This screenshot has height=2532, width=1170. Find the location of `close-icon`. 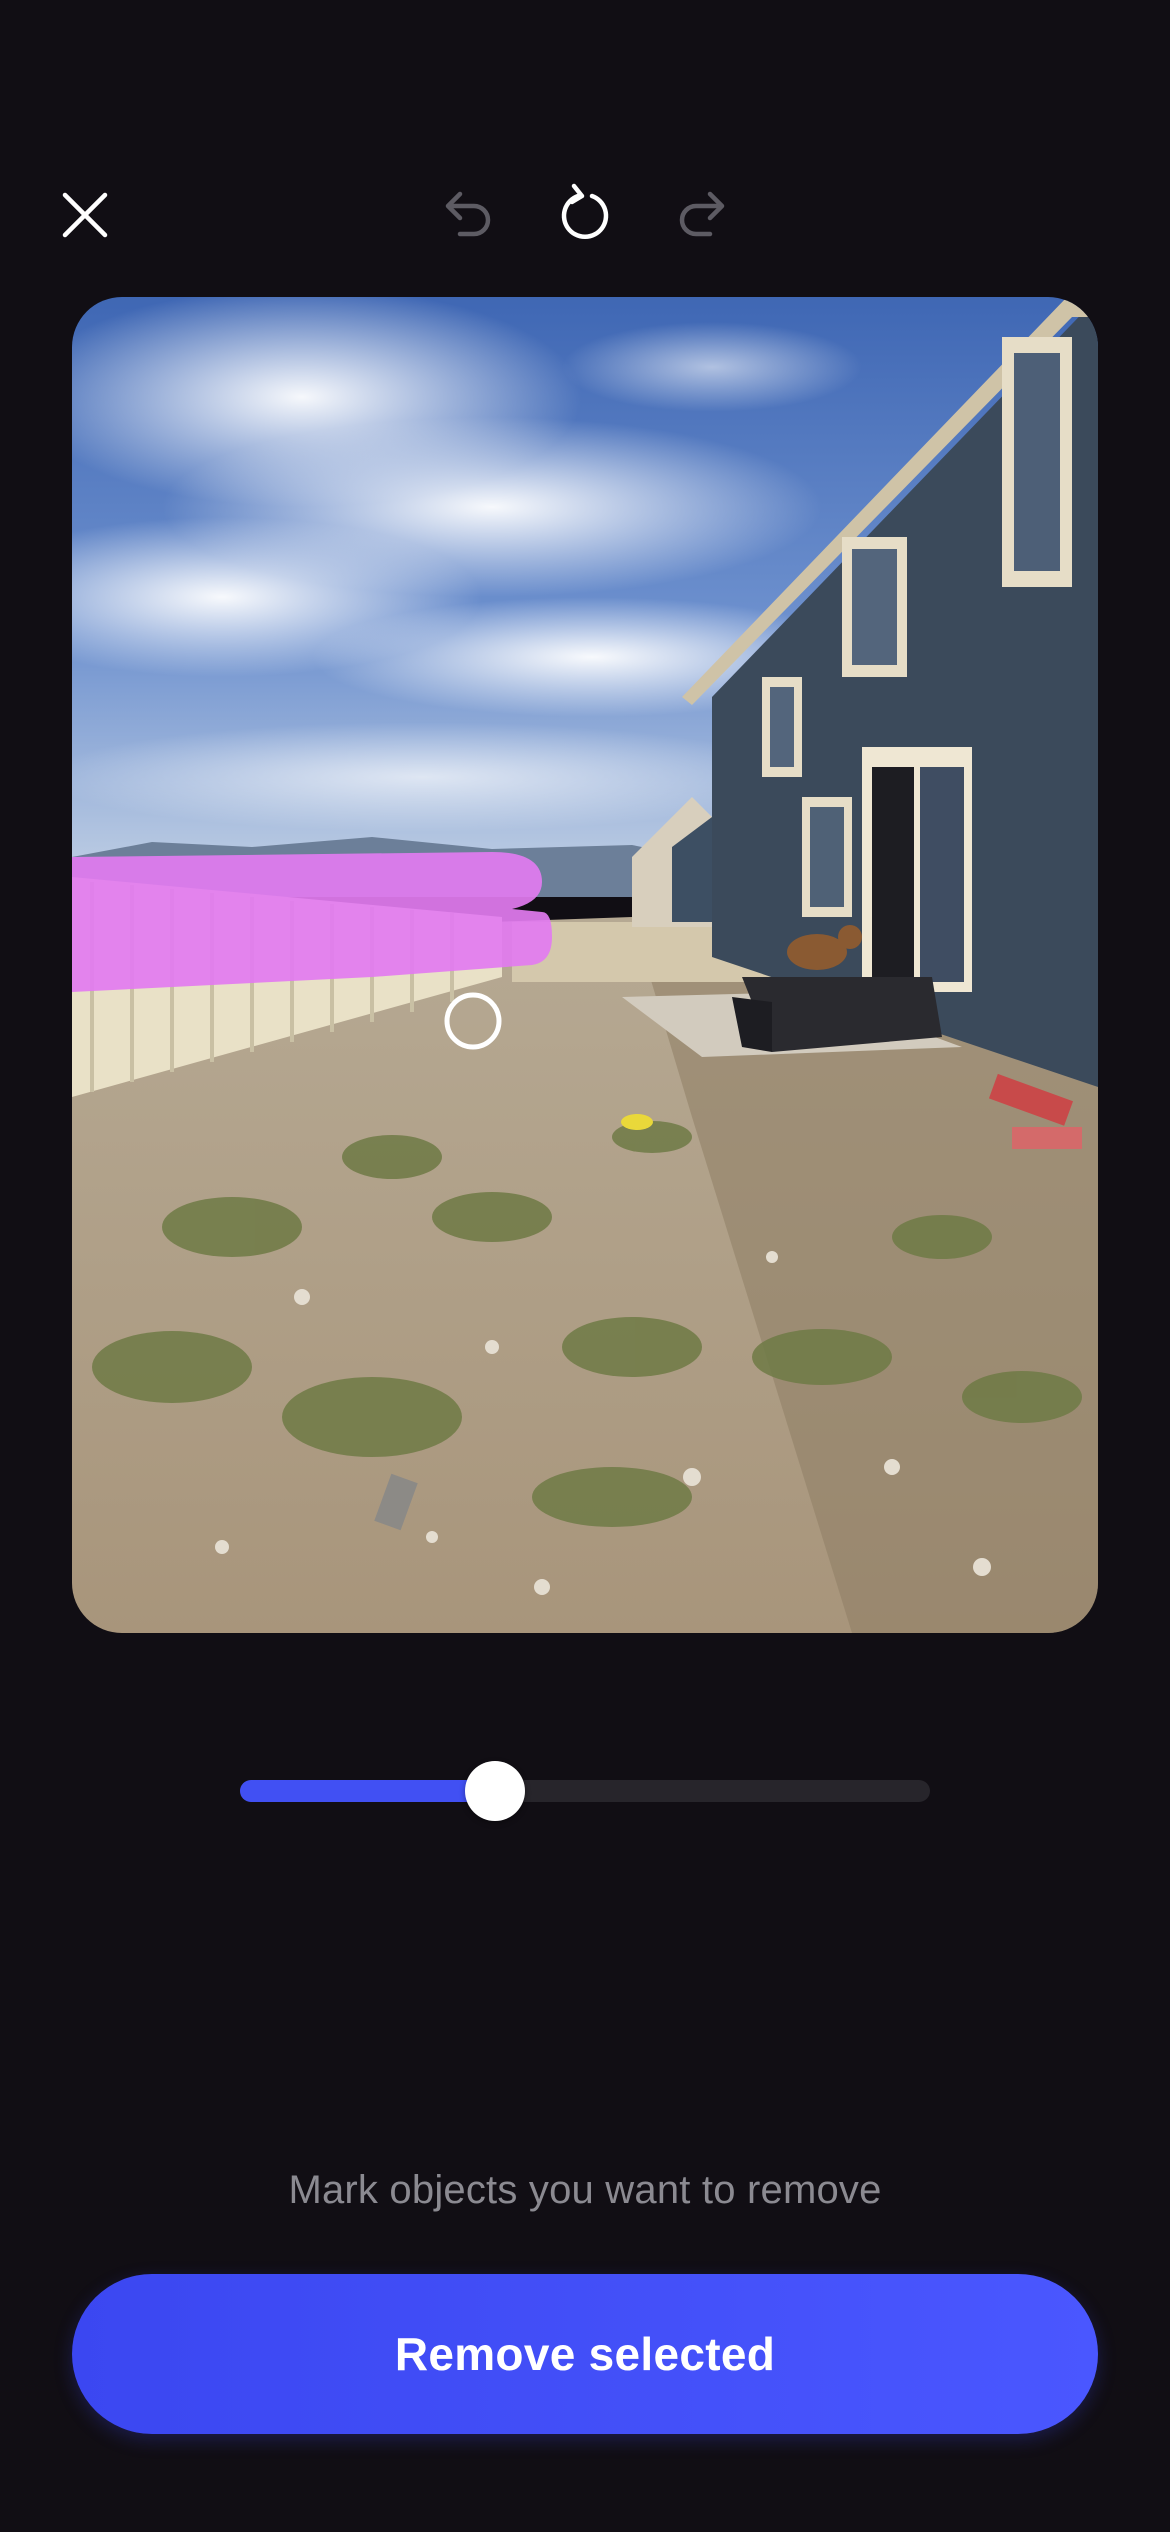

close-icon is located at coordinates (85, 215).